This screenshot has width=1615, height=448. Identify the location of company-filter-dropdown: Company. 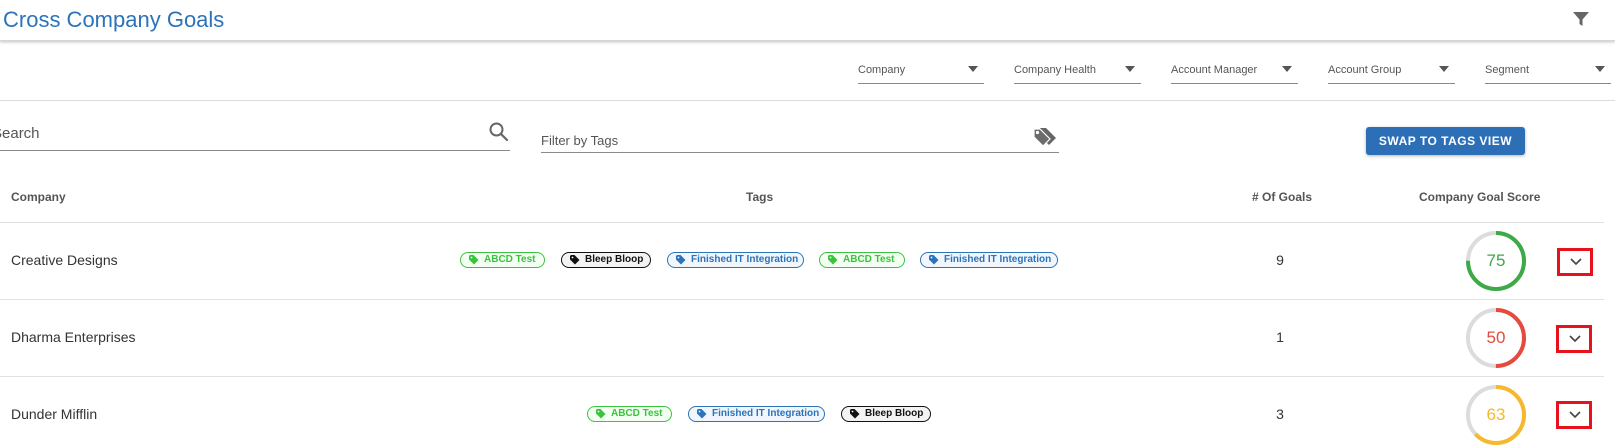
(921, 71).